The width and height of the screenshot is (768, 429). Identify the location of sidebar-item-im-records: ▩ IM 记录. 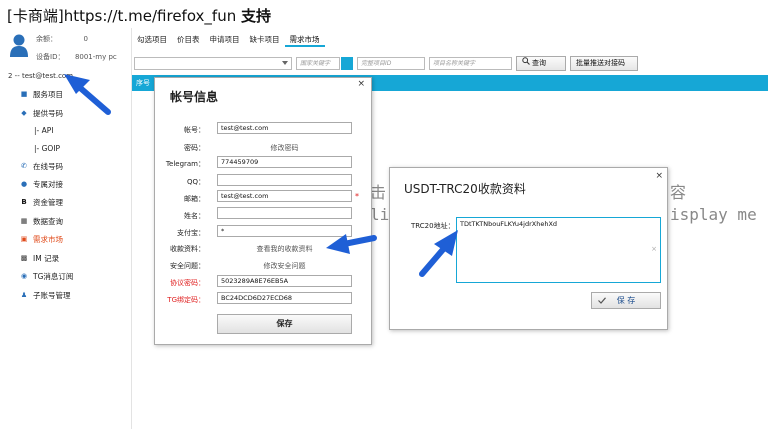
(39, 258).